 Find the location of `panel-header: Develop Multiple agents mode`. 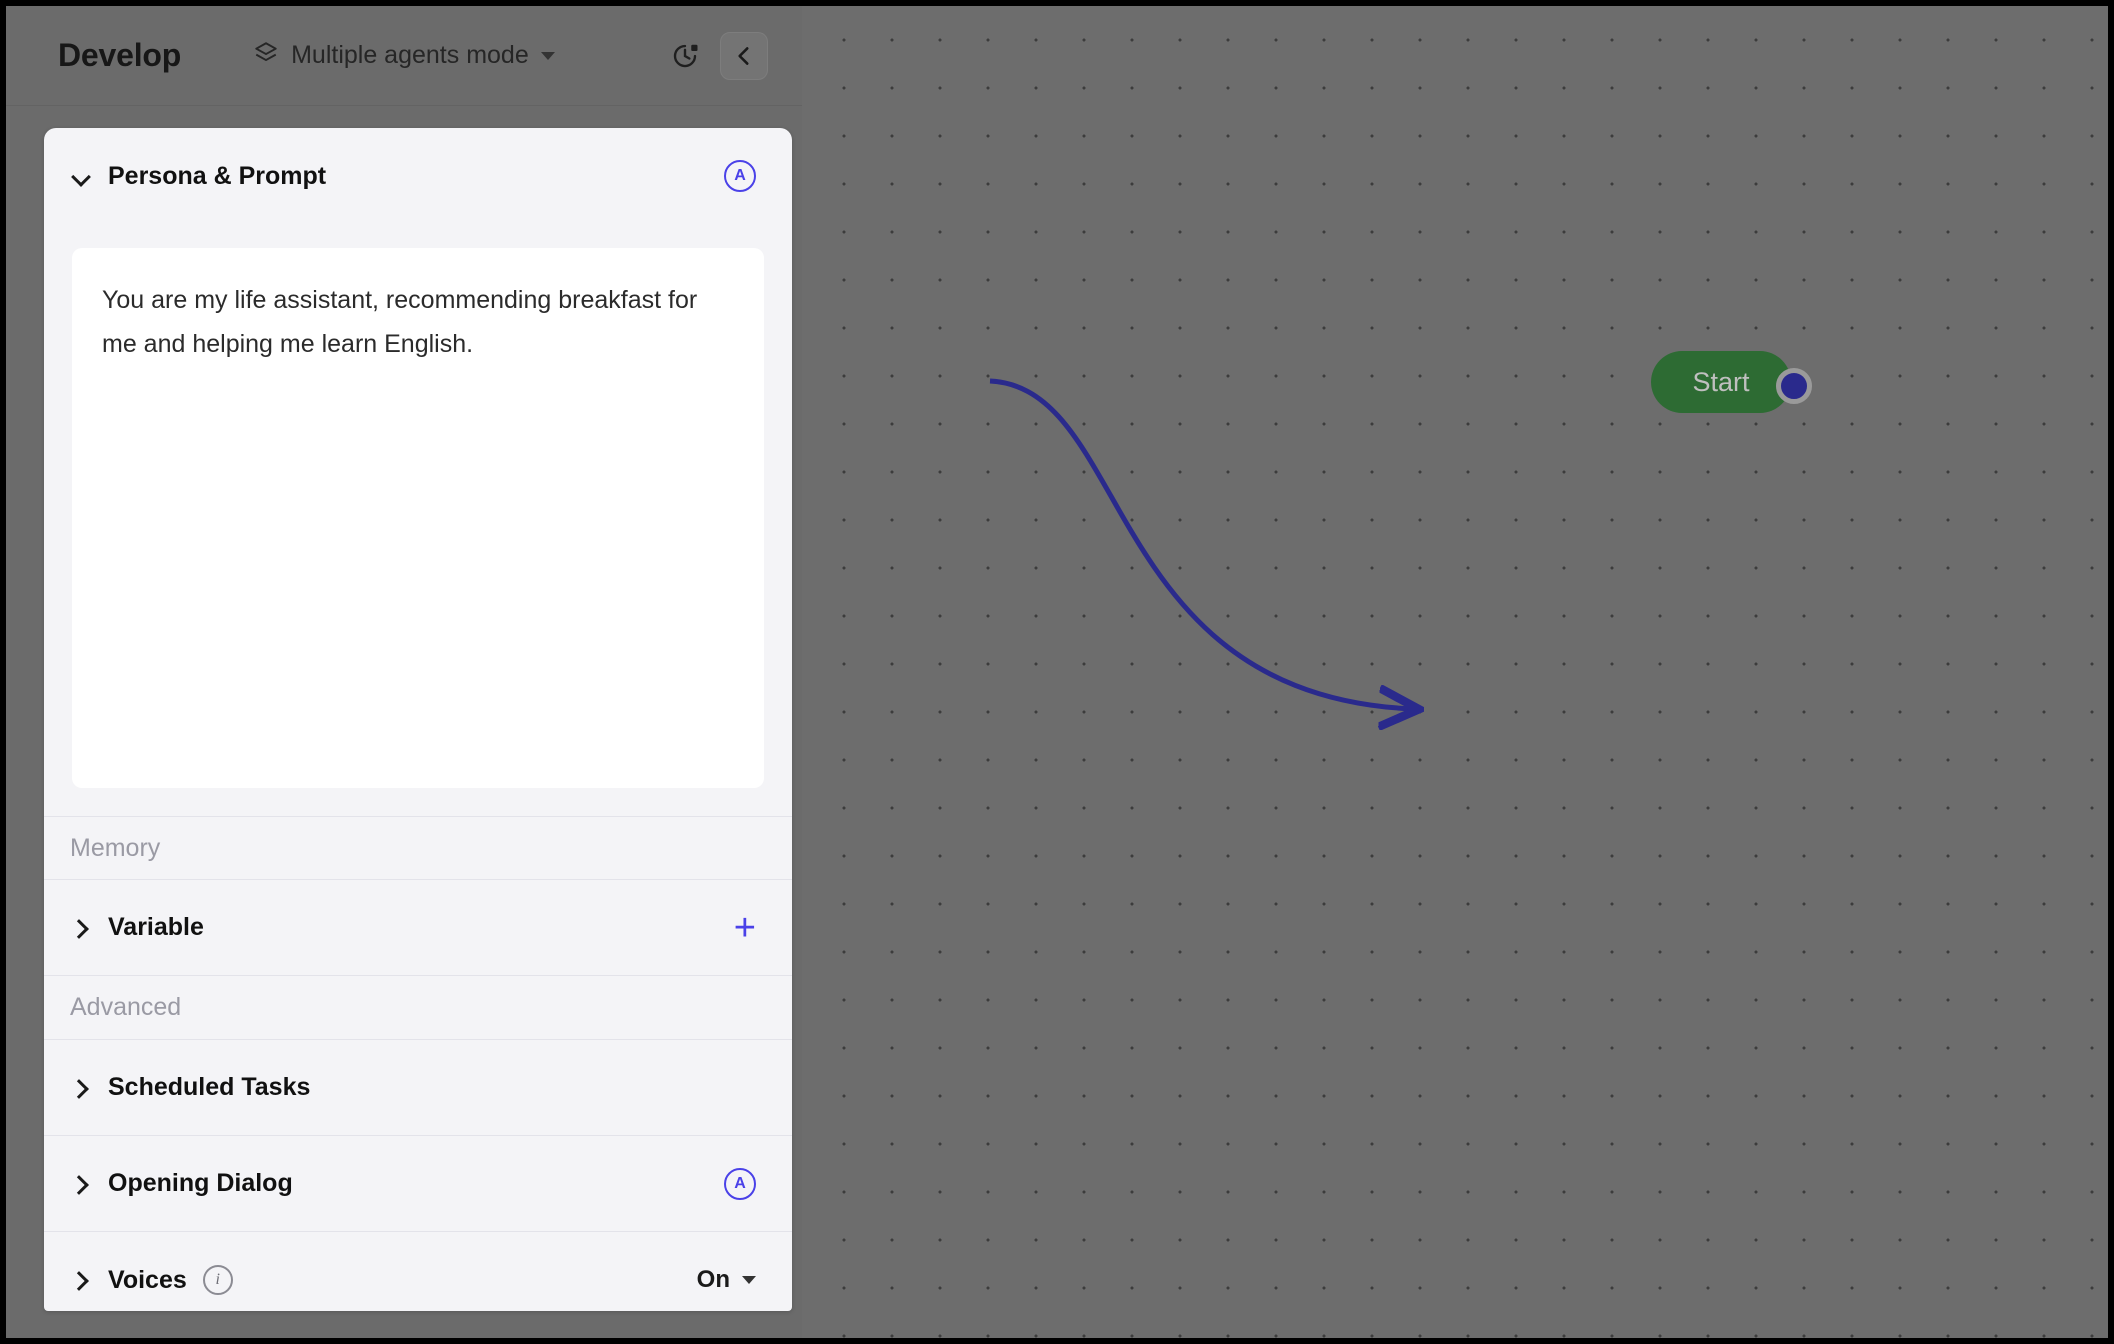

panel-header: Develop Multiple agents mode is located at coordinates (404, 56).